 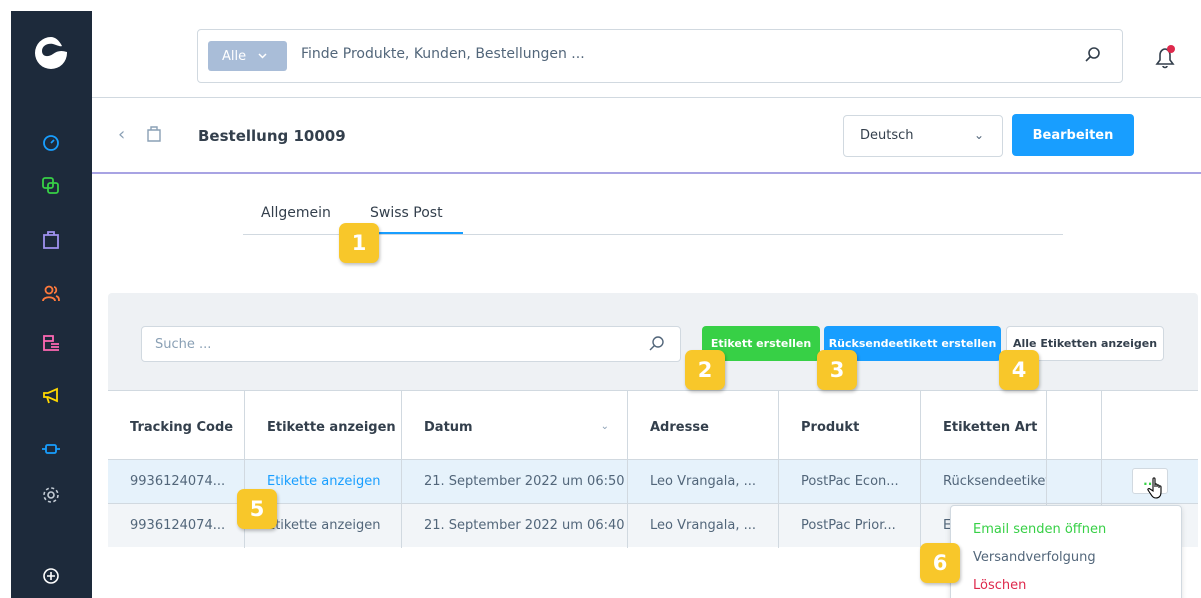 What do you see at coordinates (646, 136) in the screenshot?
I see `page-header: ‹ Bestellung 10009 Deutsch ⌄ Bearbeiten` at bounding box center [646, 136].